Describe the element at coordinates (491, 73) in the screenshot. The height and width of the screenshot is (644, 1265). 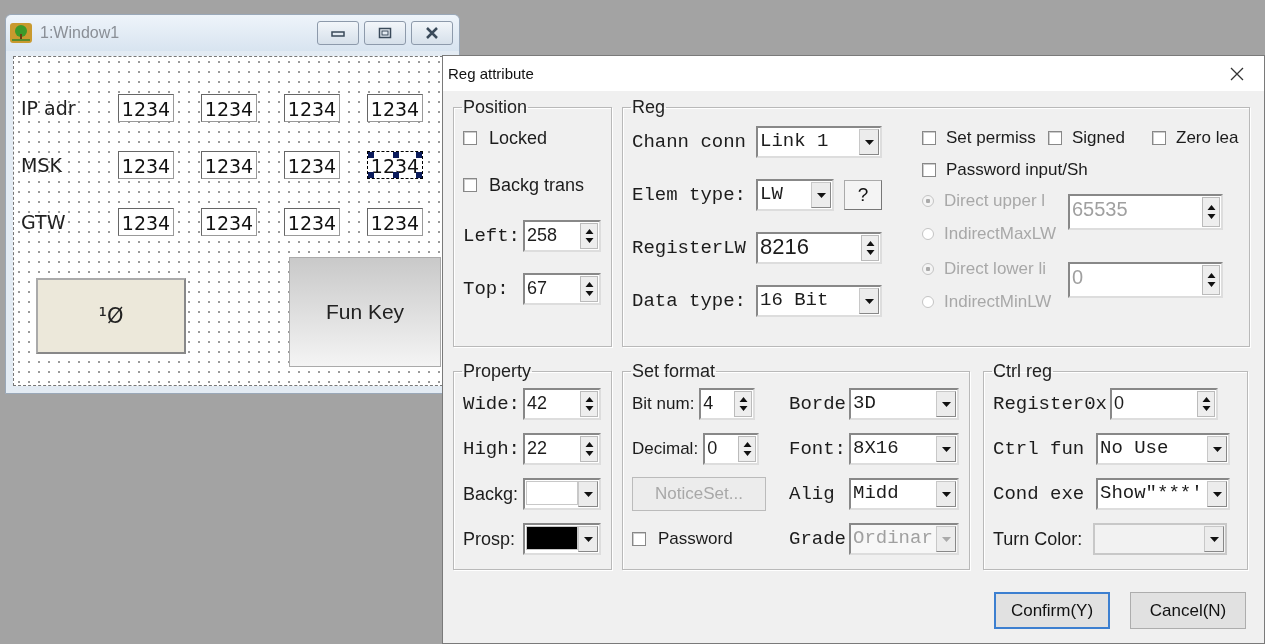
I see `dialog-title: Reg attribute` at that location.